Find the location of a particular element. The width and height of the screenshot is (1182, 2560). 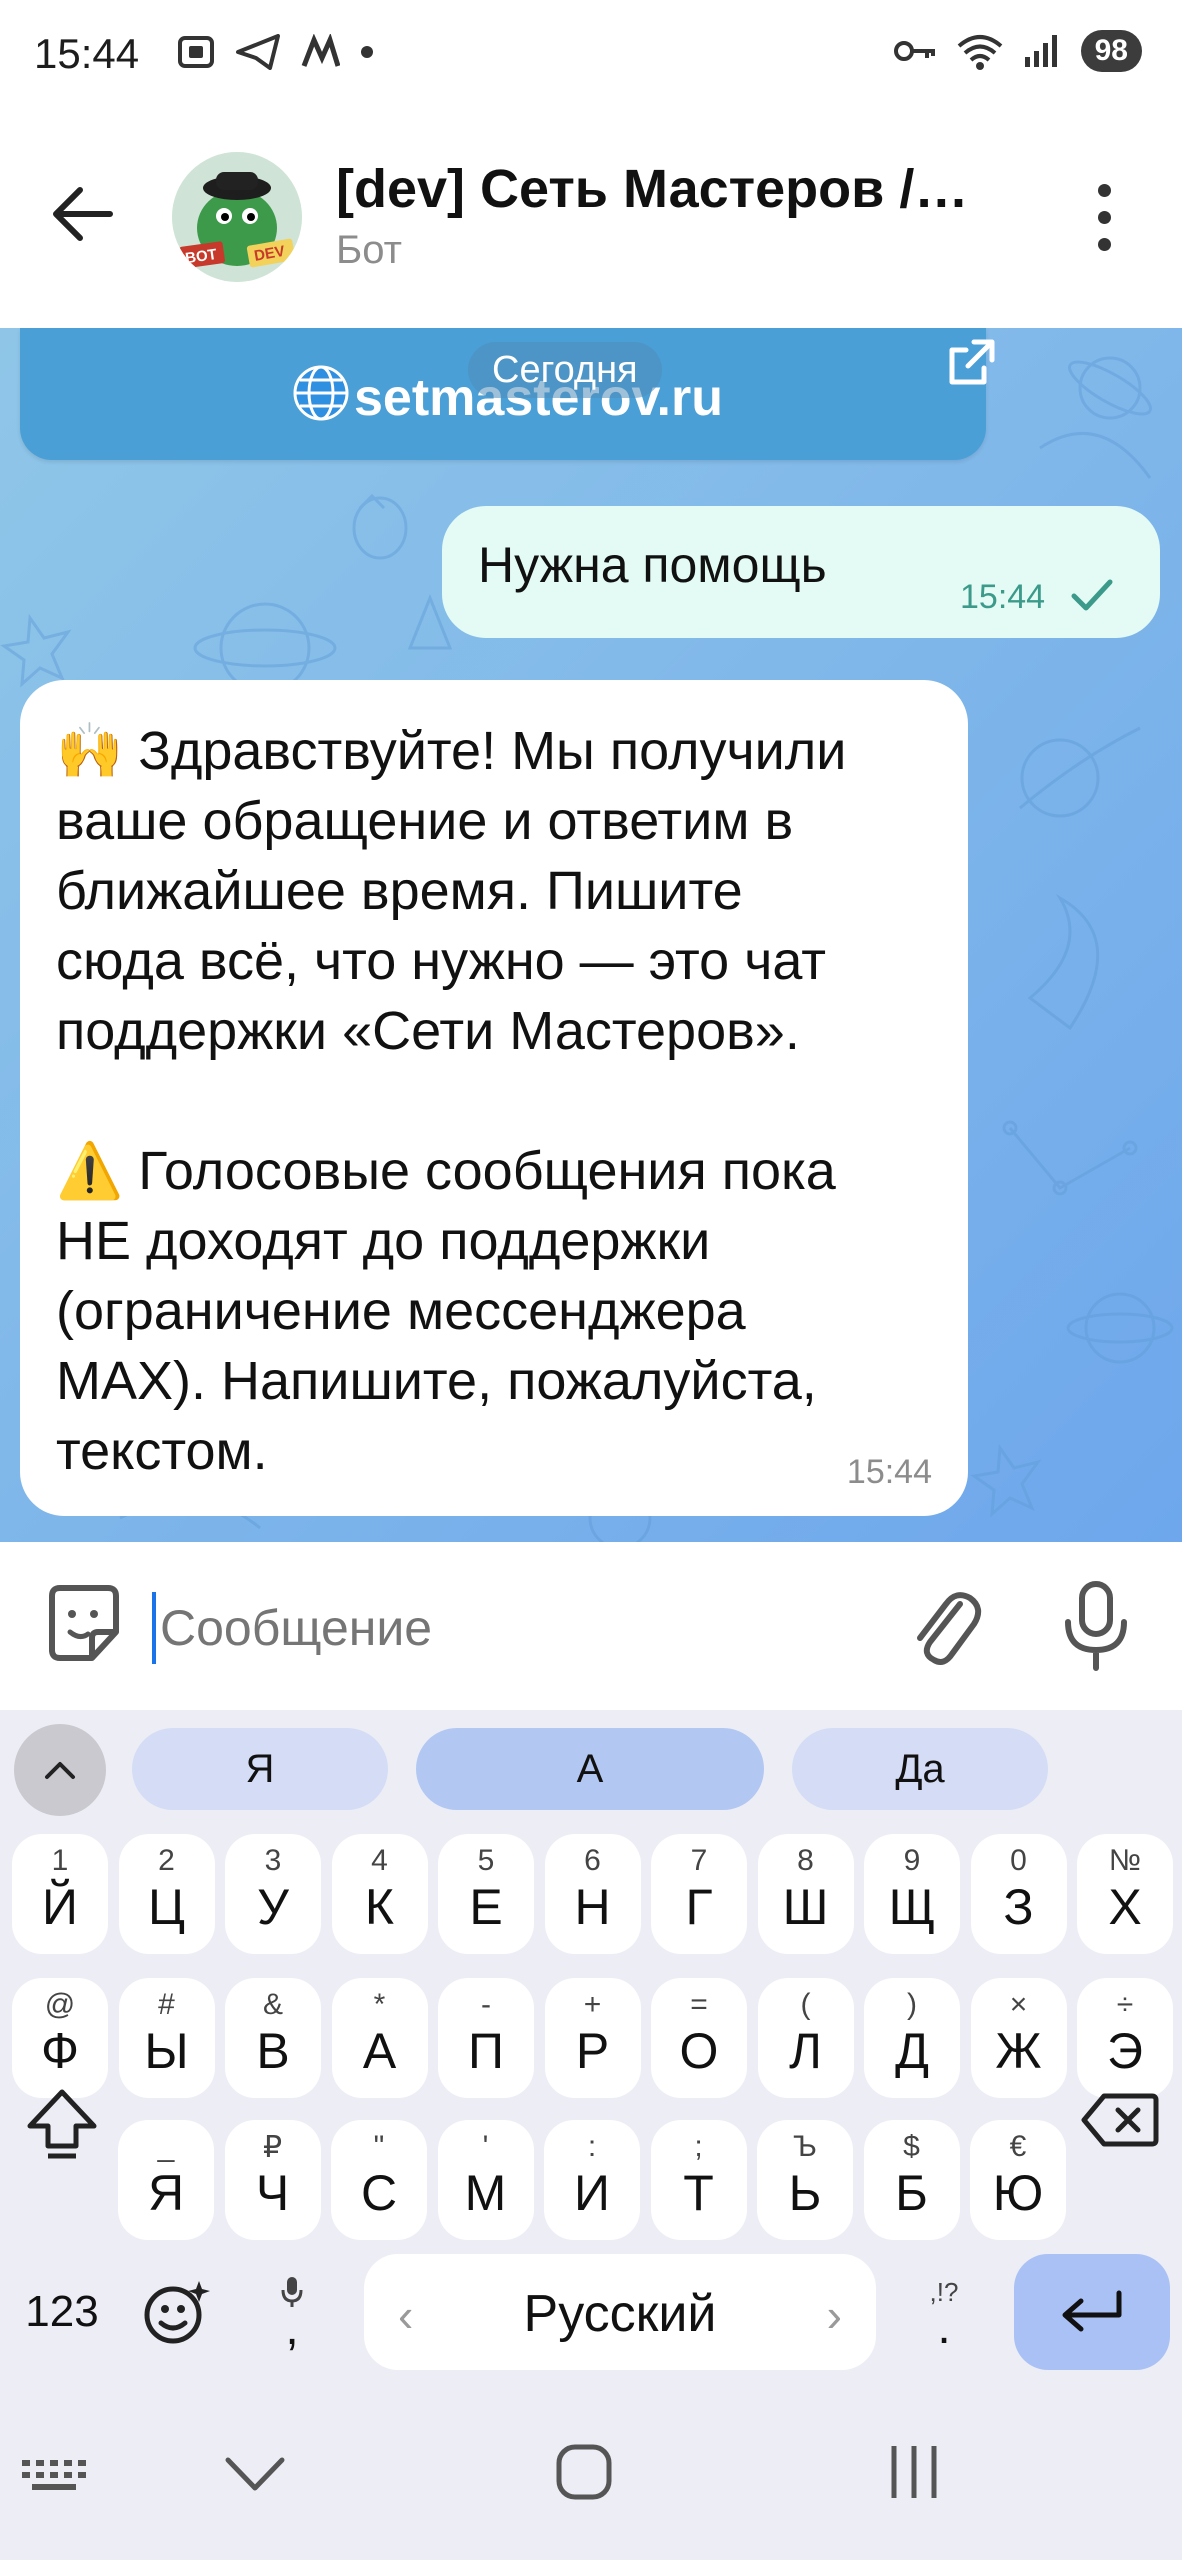

shift-icon is located at coordinates (62, 2124).